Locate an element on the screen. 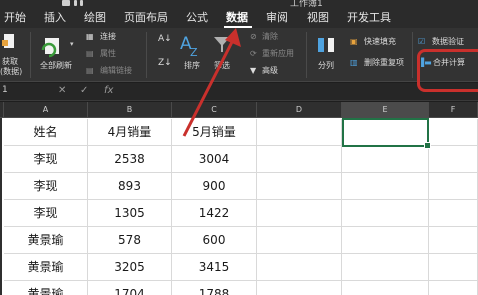  confirm-icon: ✓ is located at coordinates (84, 90).